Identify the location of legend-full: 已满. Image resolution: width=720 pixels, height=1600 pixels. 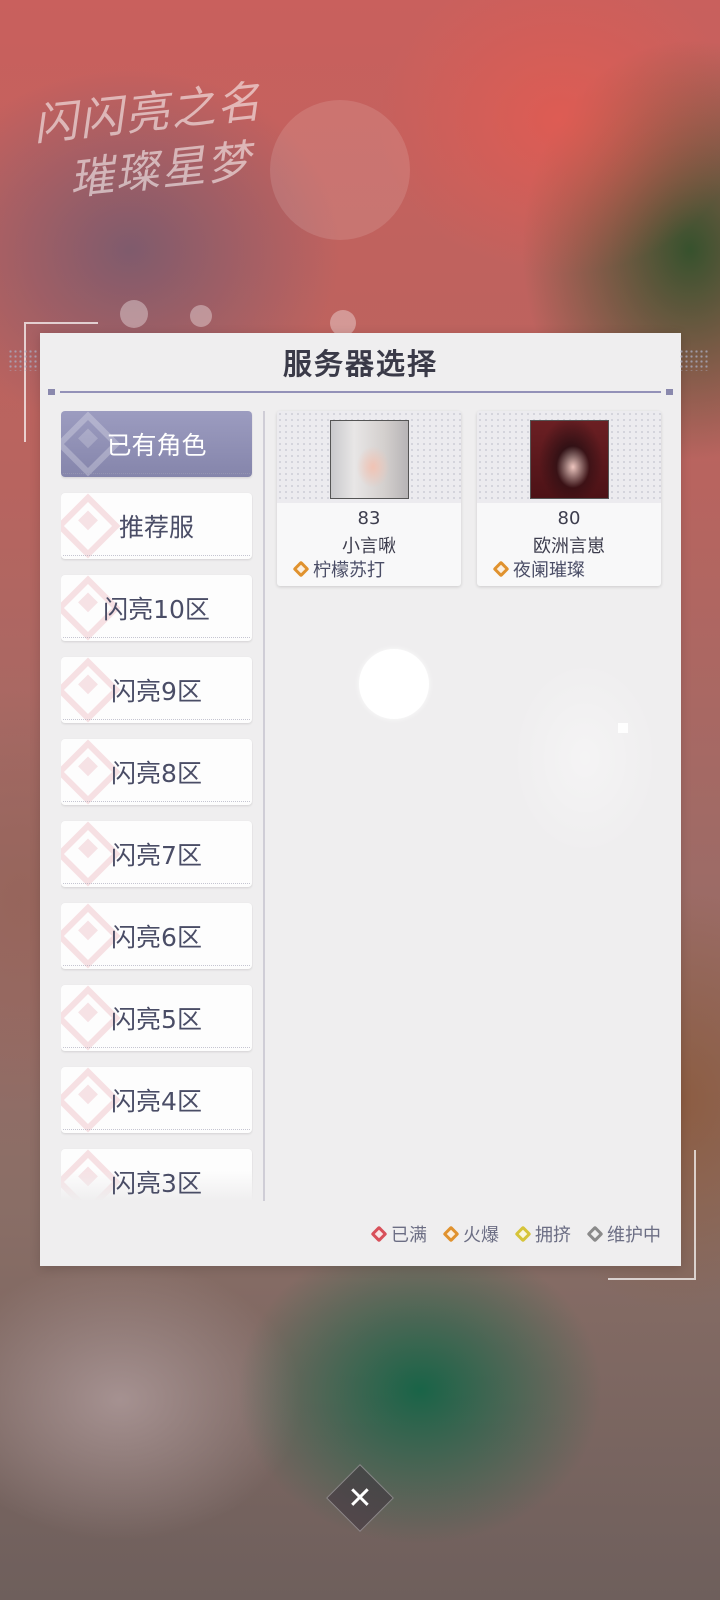
(398, 1234).